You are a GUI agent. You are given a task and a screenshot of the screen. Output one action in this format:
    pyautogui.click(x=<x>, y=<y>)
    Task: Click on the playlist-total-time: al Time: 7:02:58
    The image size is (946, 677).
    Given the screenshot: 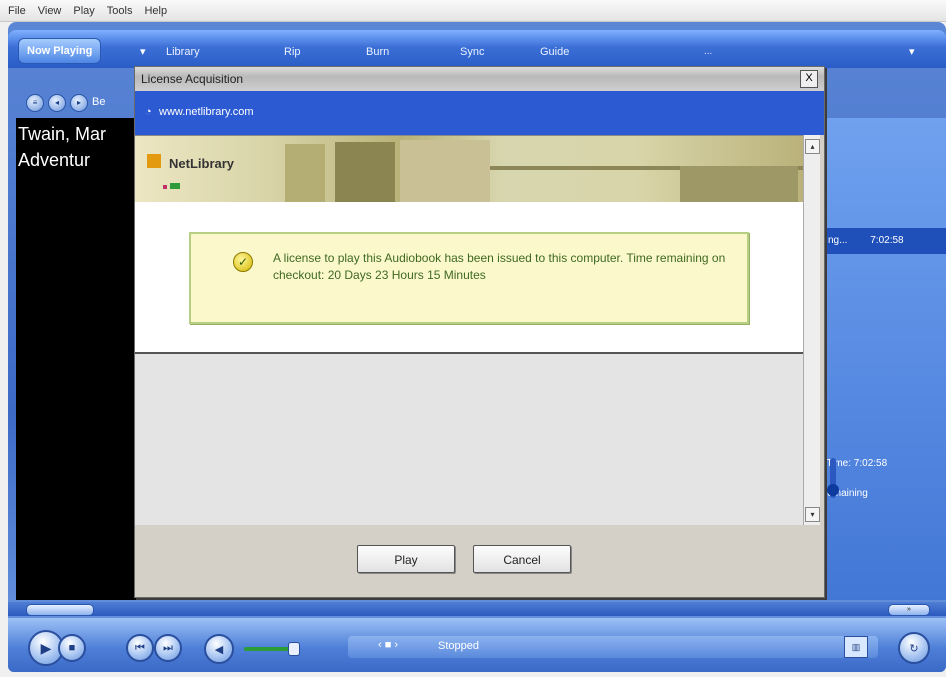 What is the action you would take?
    pyautogui.click(x=852, y=463)
    